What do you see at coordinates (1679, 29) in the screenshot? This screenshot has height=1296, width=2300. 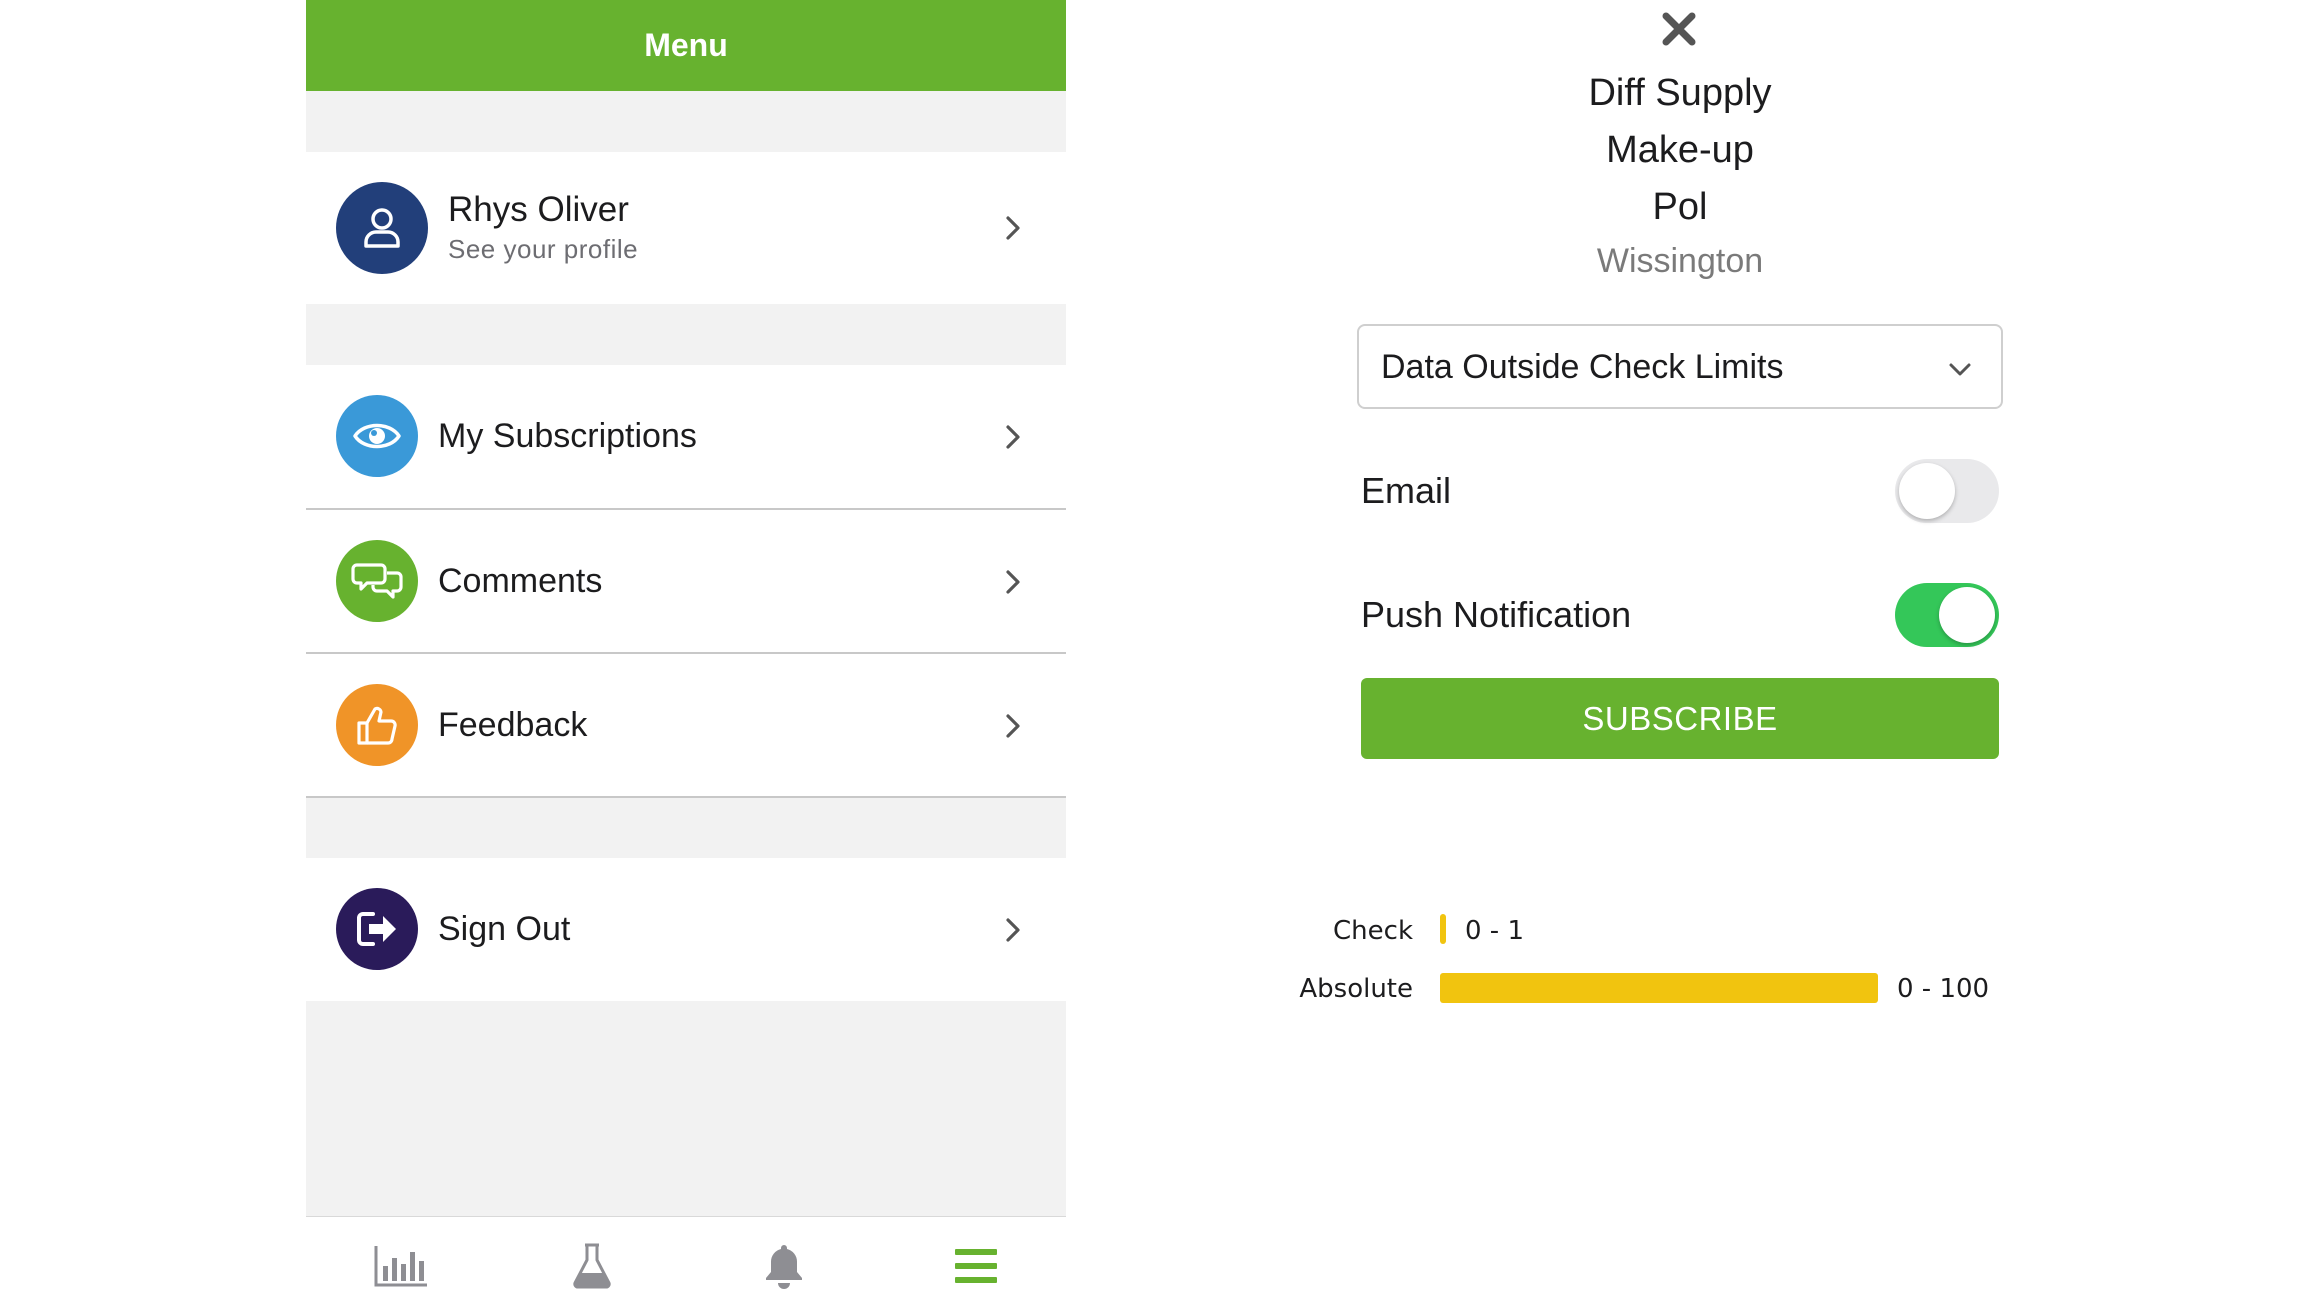 I see `close-icon` at bounding box center [1679, 29].